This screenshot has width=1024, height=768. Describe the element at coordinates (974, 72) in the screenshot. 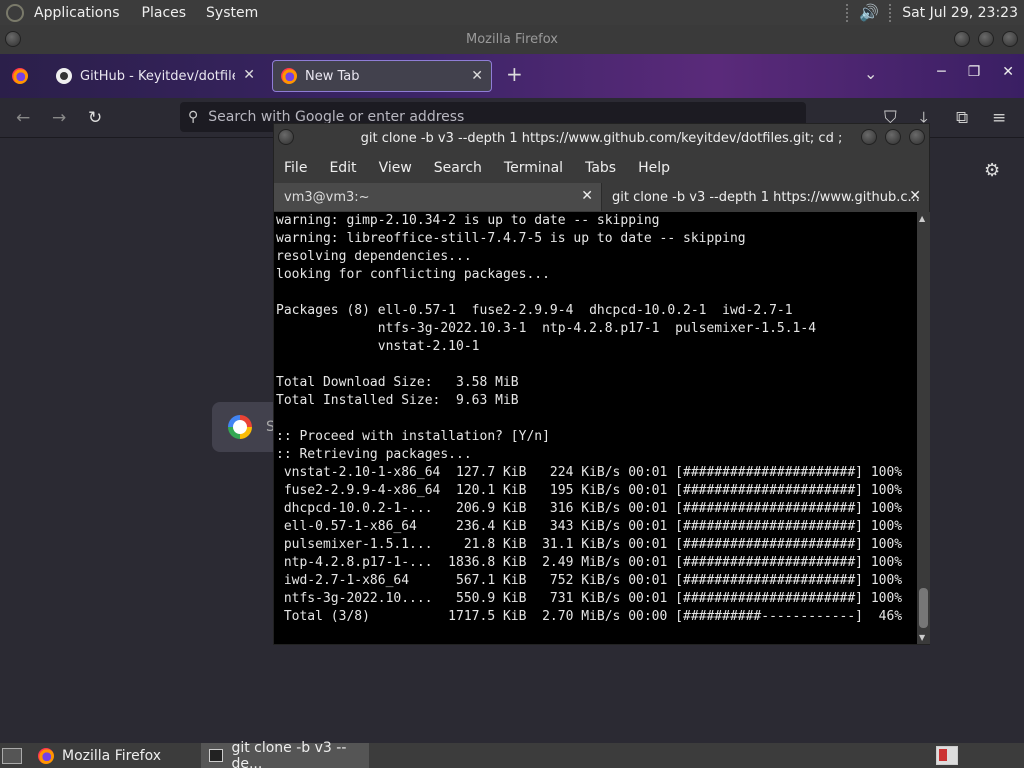

I see `restore-icon: ❐` at that location.